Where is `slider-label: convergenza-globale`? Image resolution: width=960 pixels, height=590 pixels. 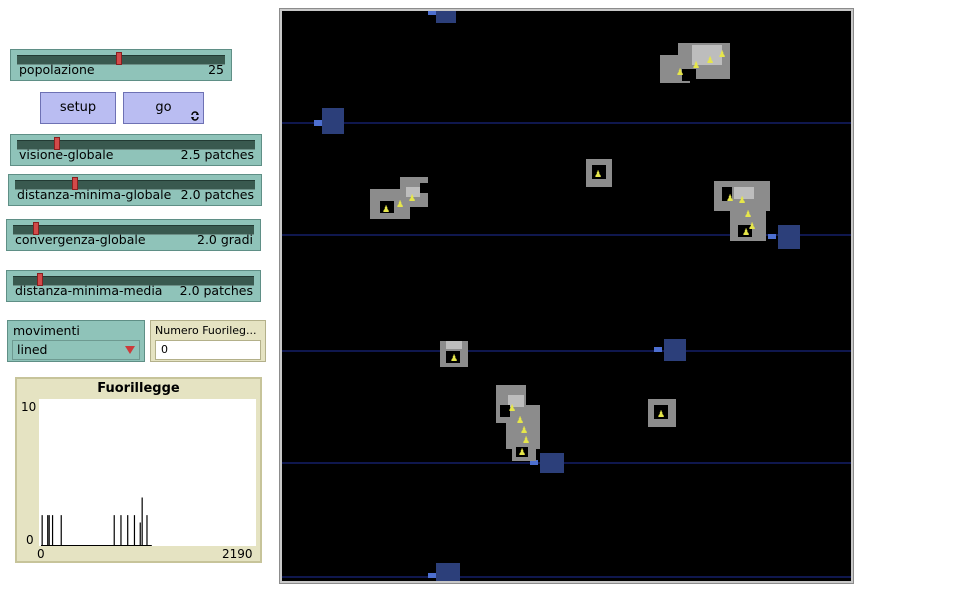
slider-label: convergenza-globale is located at coordinates (80, 239).